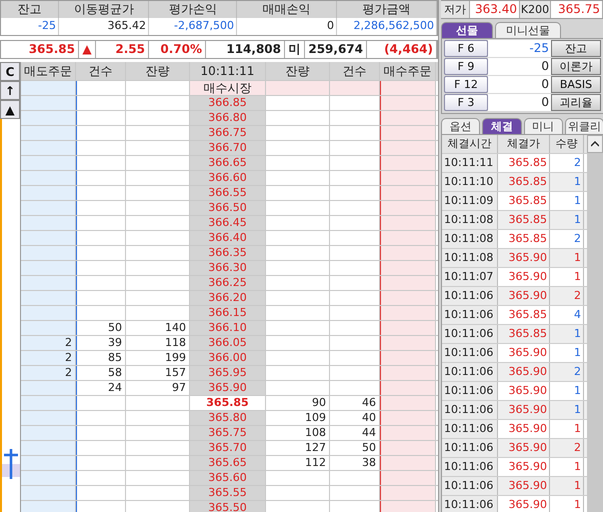 This screenshot has width=603, height=512. I want to click on contract-button: F 12, so click(466, 84).